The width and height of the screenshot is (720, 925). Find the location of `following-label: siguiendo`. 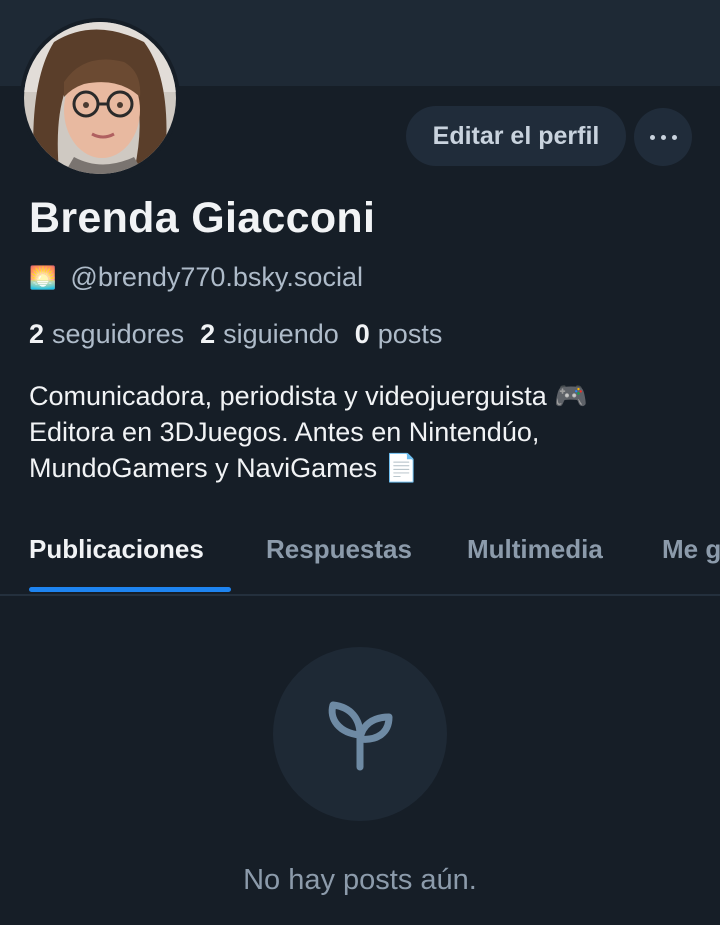

following-label: siguiendo is located at coordinates (281, 334).